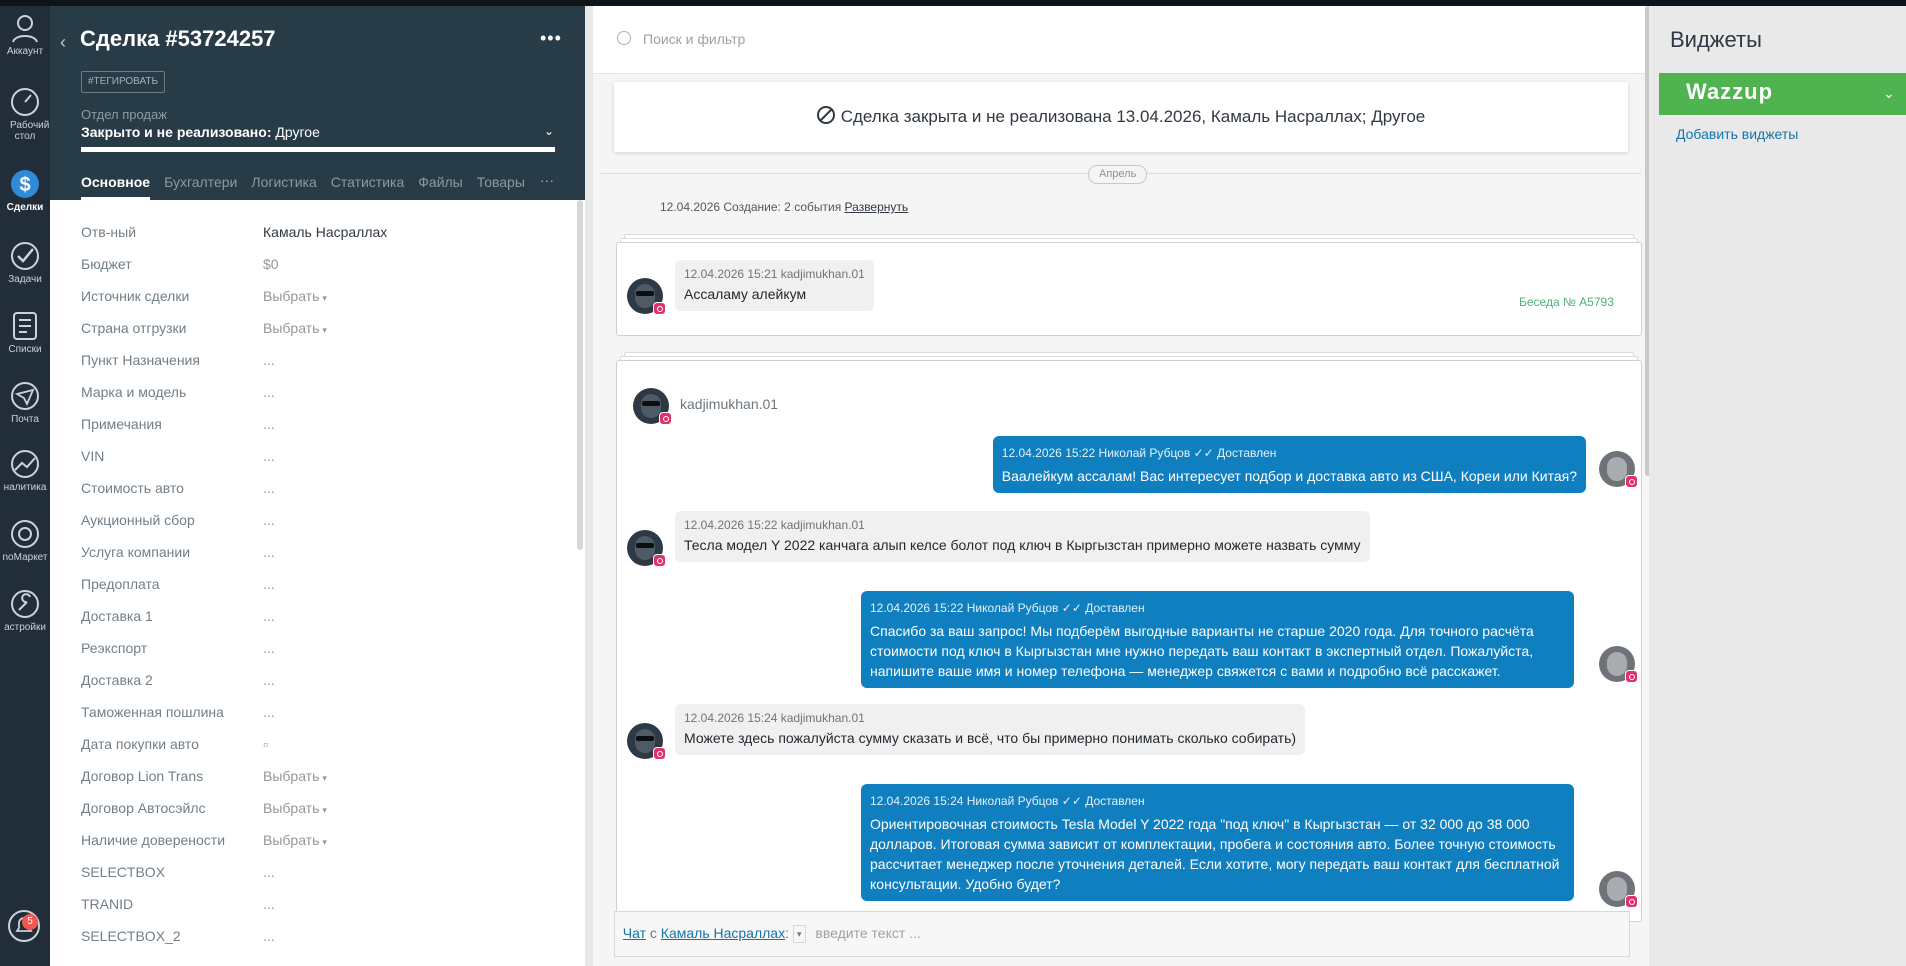 The width and height of the screenshot is (1906, 966). Describe the element at coordinates (653, 933) in the screenshot. I see `composer-with: с` at that location.